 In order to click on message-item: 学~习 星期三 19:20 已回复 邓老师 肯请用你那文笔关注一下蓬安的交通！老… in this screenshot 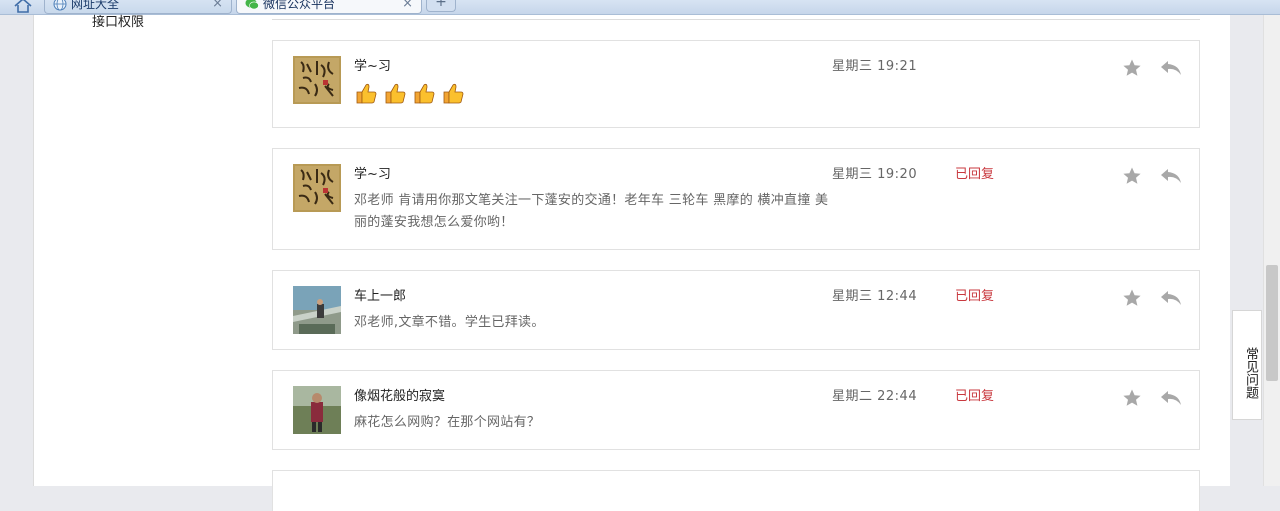, I will do `click(736, 199)`.